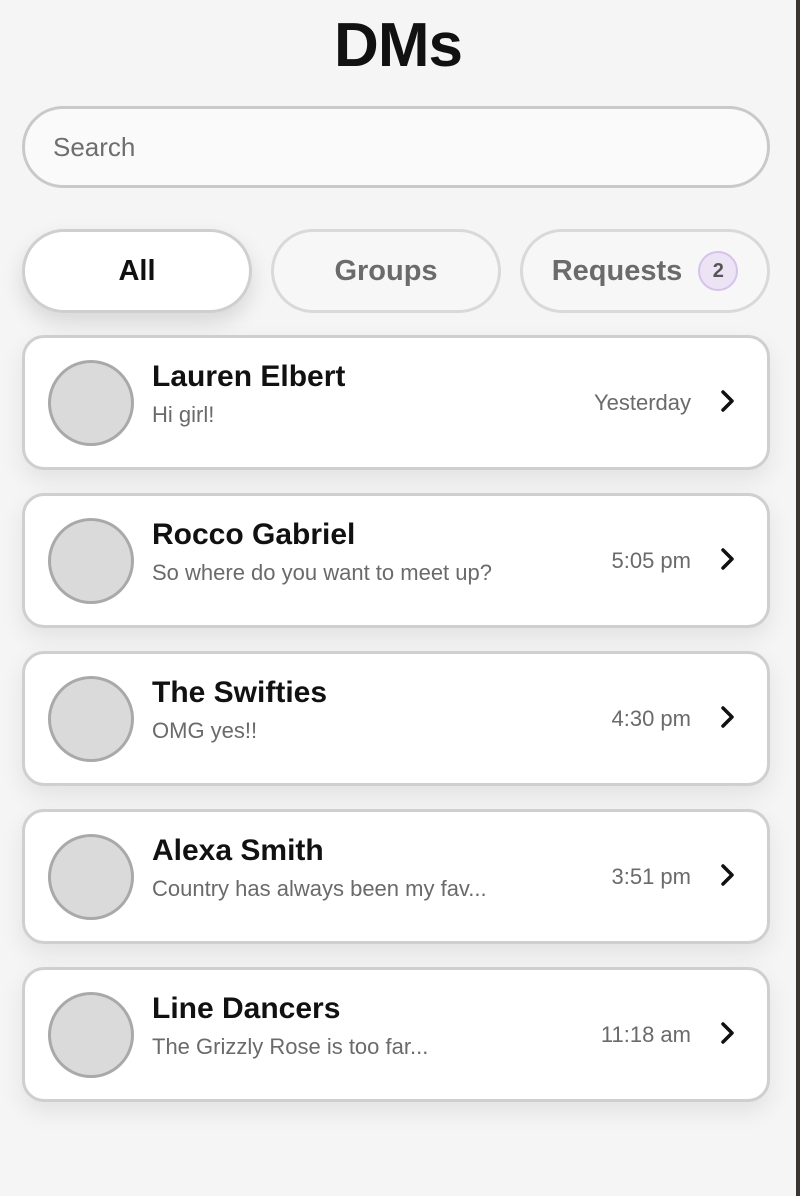 The width and height of the screenshot is (800, 1196). I want to click on message-time: Yesterday, so click(642, 402).